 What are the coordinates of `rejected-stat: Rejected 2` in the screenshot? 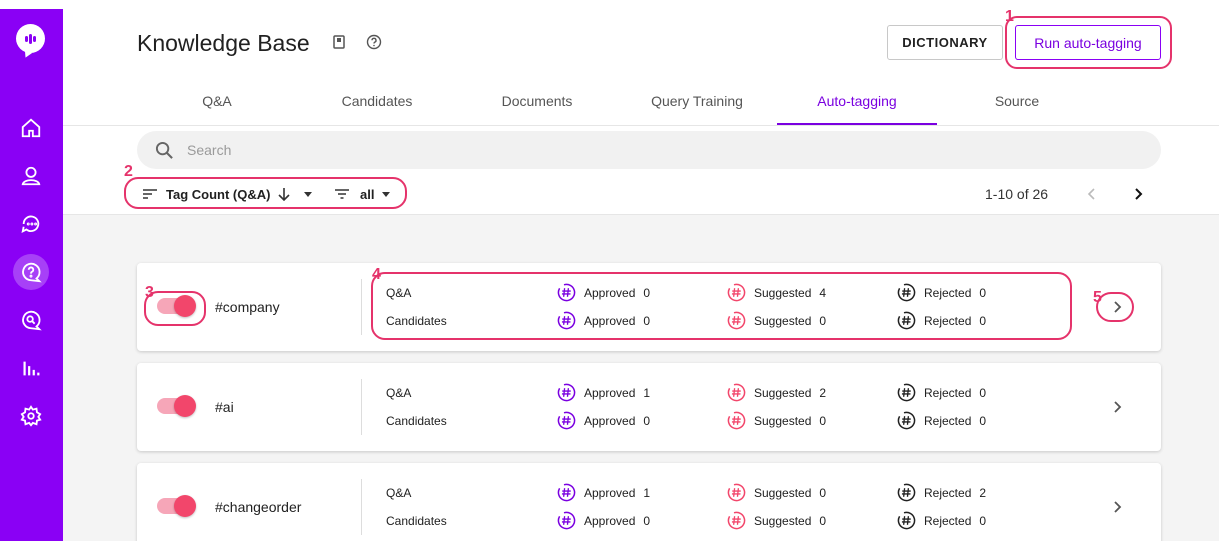 It's located at (941, 492).